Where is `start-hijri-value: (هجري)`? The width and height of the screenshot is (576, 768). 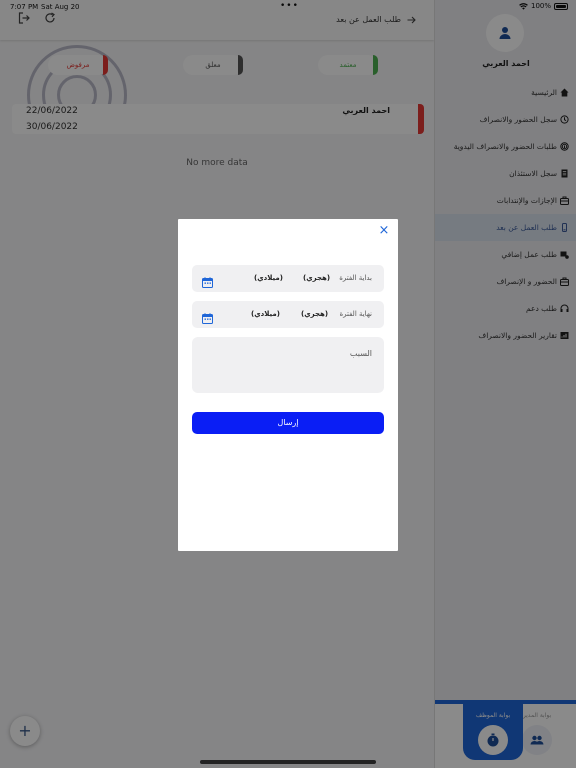 start-hijri-value: (هجري) is located at coordinates (316, 278).